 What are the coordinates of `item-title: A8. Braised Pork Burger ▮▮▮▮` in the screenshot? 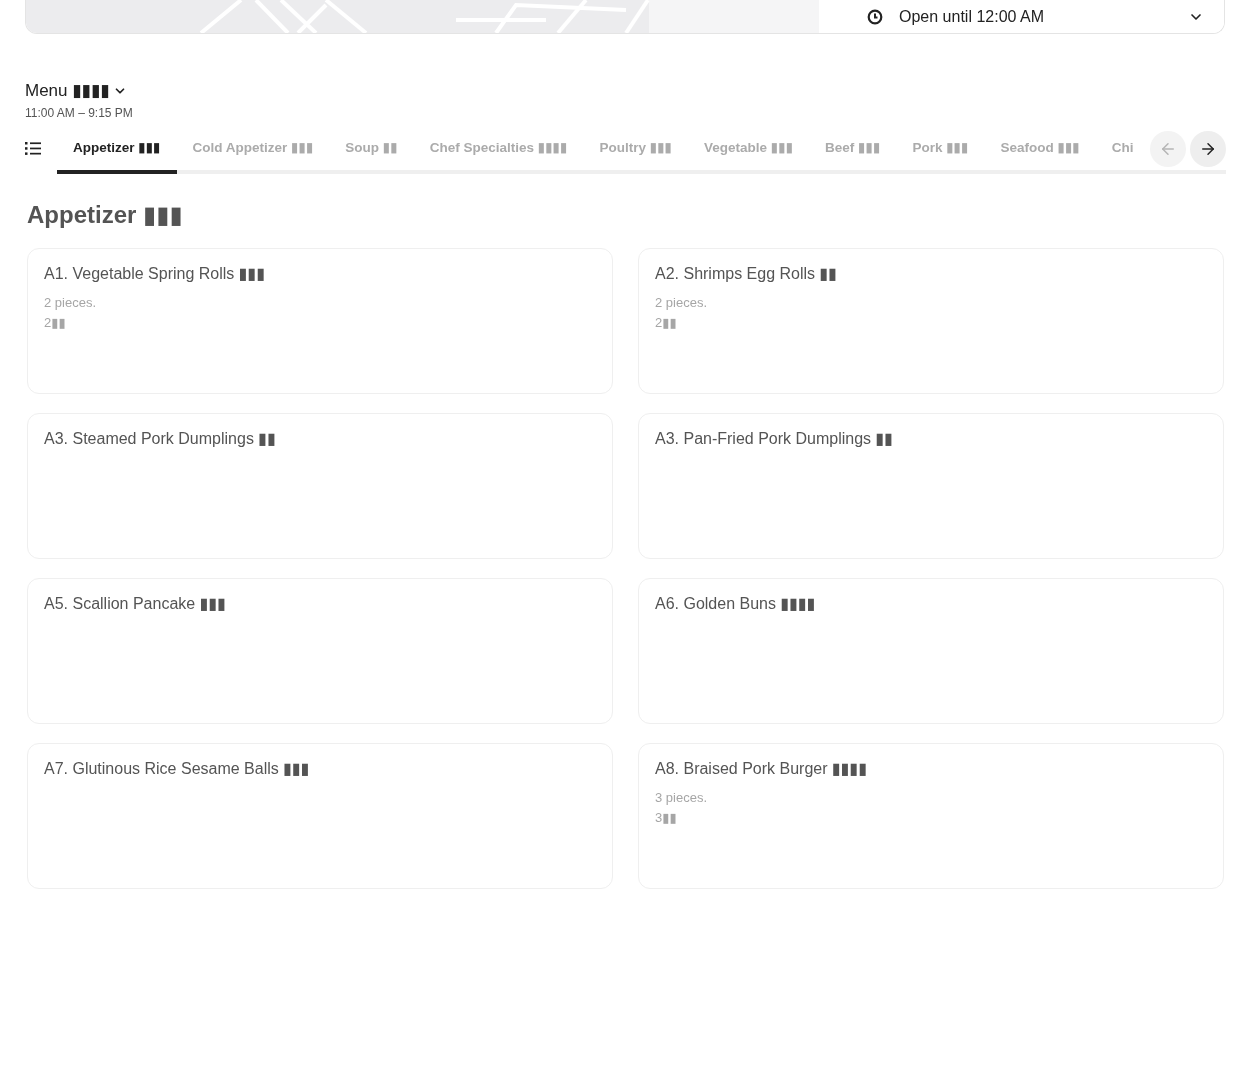 It's located at (761, 769).